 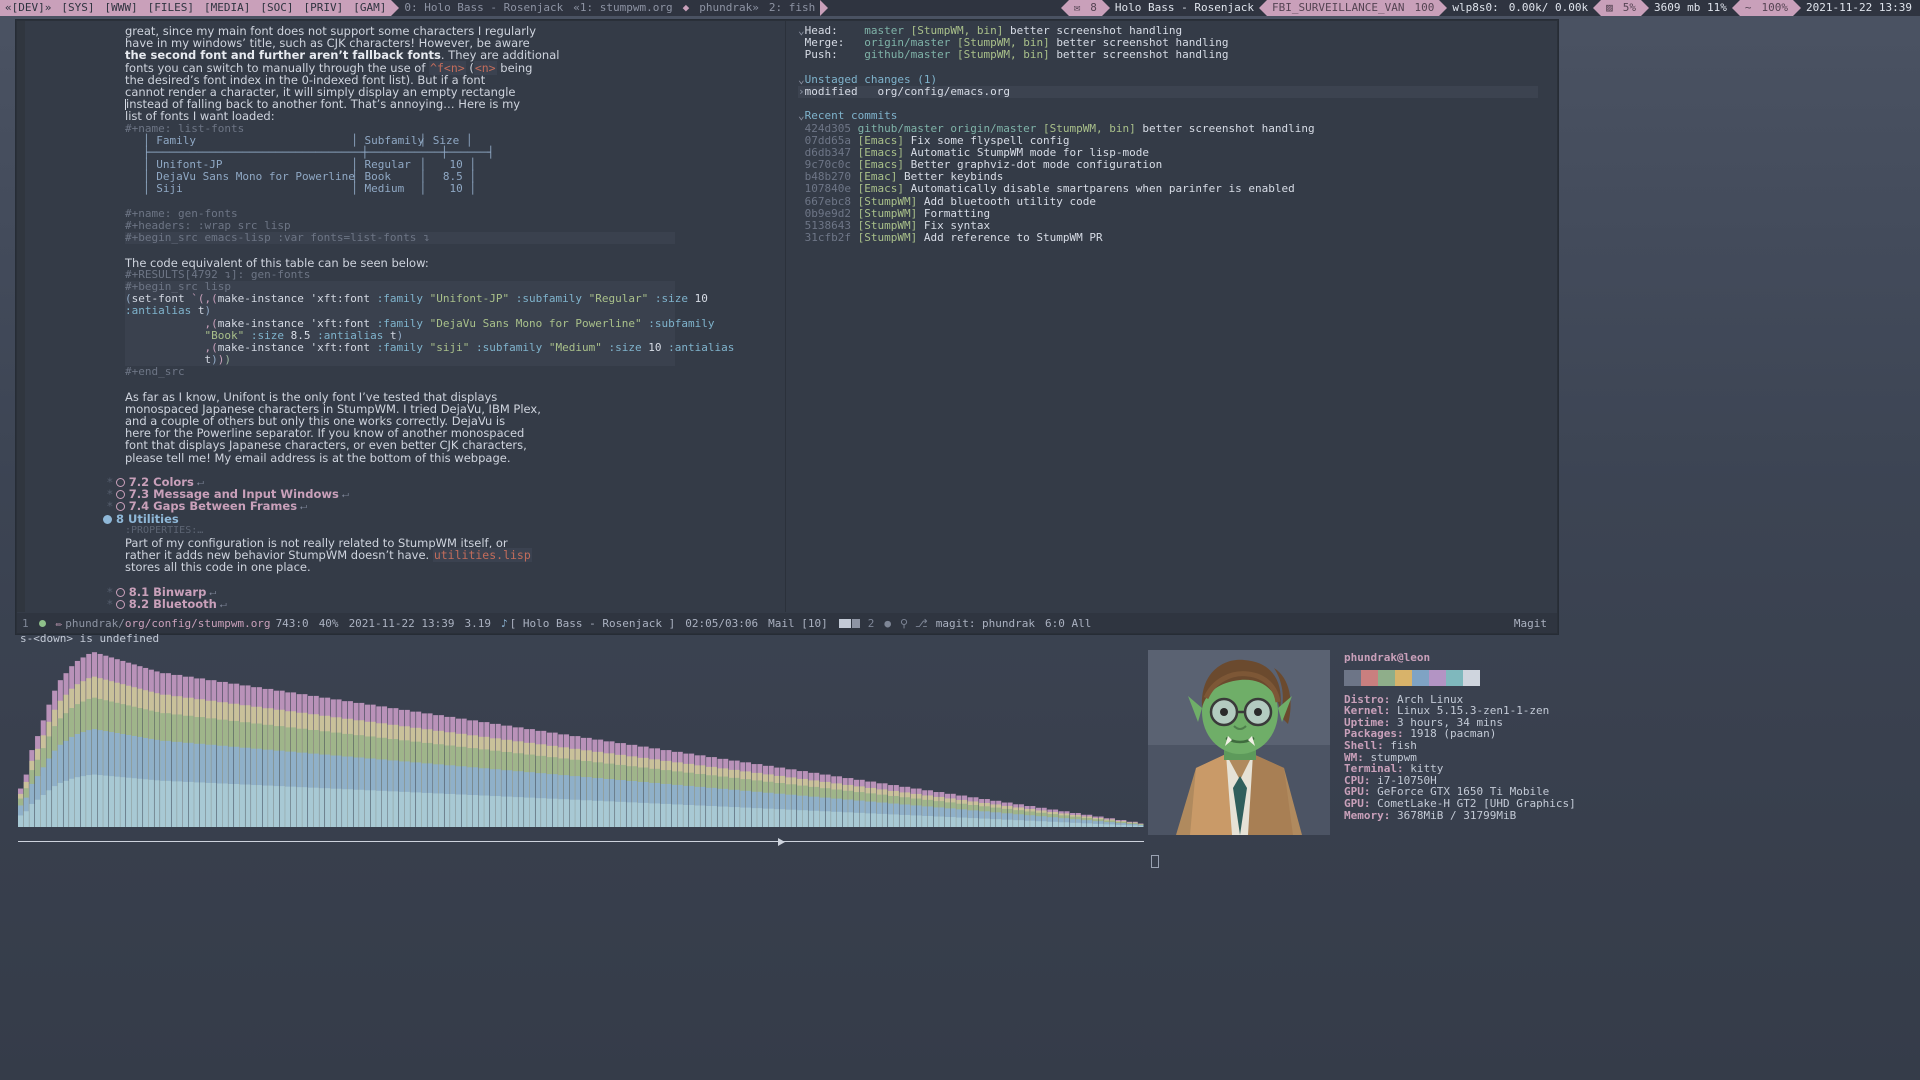 I want to click on group-dev: «[DEV]», so click(x=28, y=8).